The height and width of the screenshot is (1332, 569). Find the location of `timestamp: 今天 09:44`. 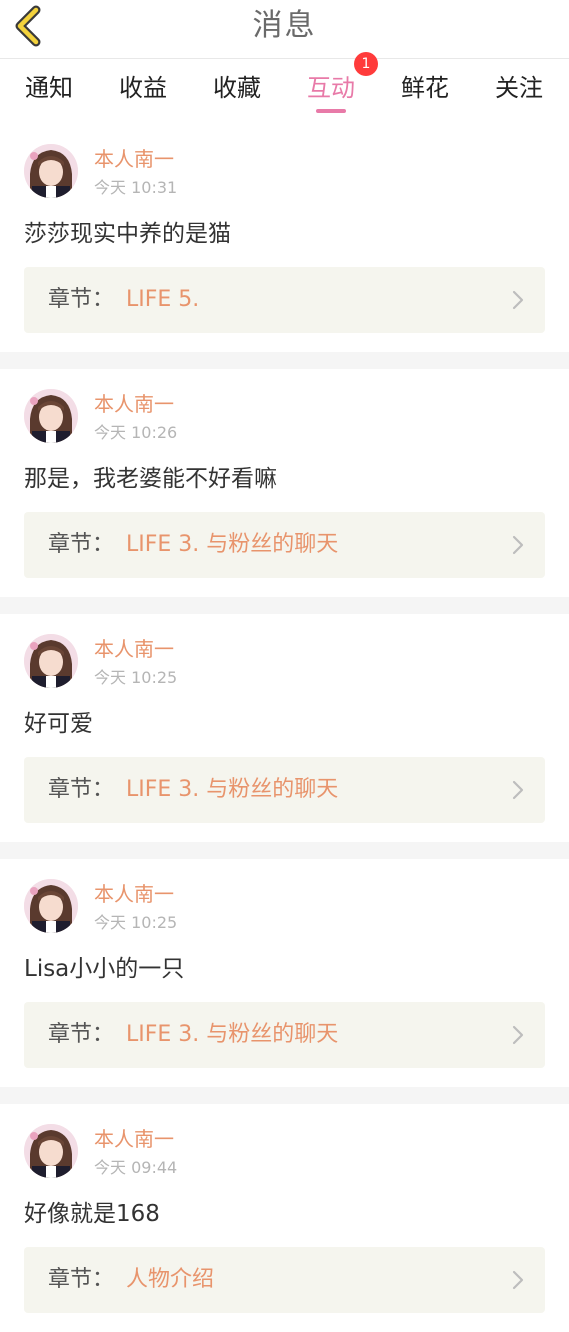

timestamp: 今天 09:44 is located at coordinates (136, 1167).